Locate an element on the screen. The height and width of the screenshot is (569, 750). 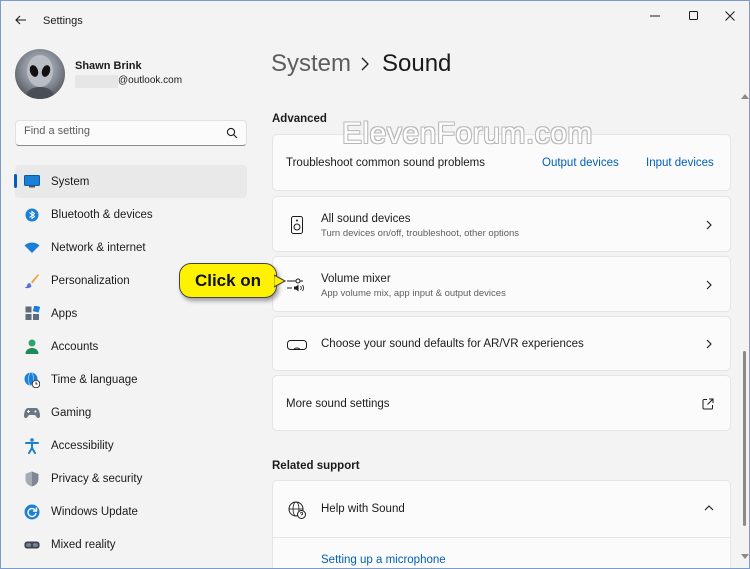
more-sound-settings-card: More sound settings is located at coordinates (501, 403).